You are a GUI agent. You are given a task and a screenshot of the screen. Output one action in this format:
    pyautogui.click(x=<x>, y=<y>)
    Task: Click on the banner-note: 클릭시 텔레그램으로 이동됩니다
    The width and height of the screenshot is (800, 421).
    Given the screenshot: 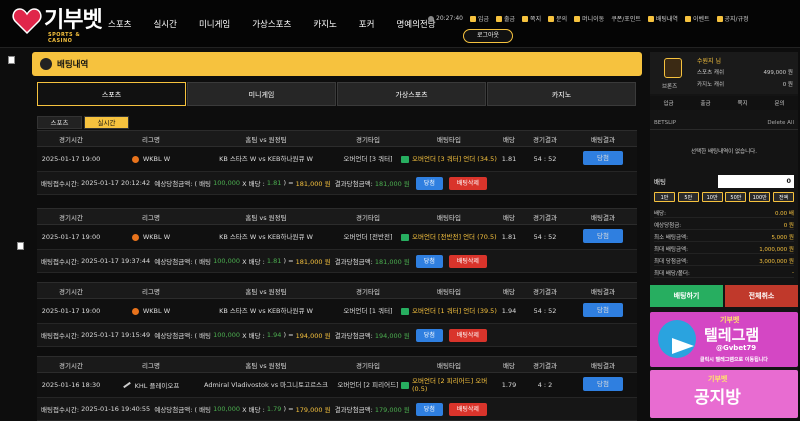 What is the action you would take?
    pyautogui.click(x=734, y=360)
    